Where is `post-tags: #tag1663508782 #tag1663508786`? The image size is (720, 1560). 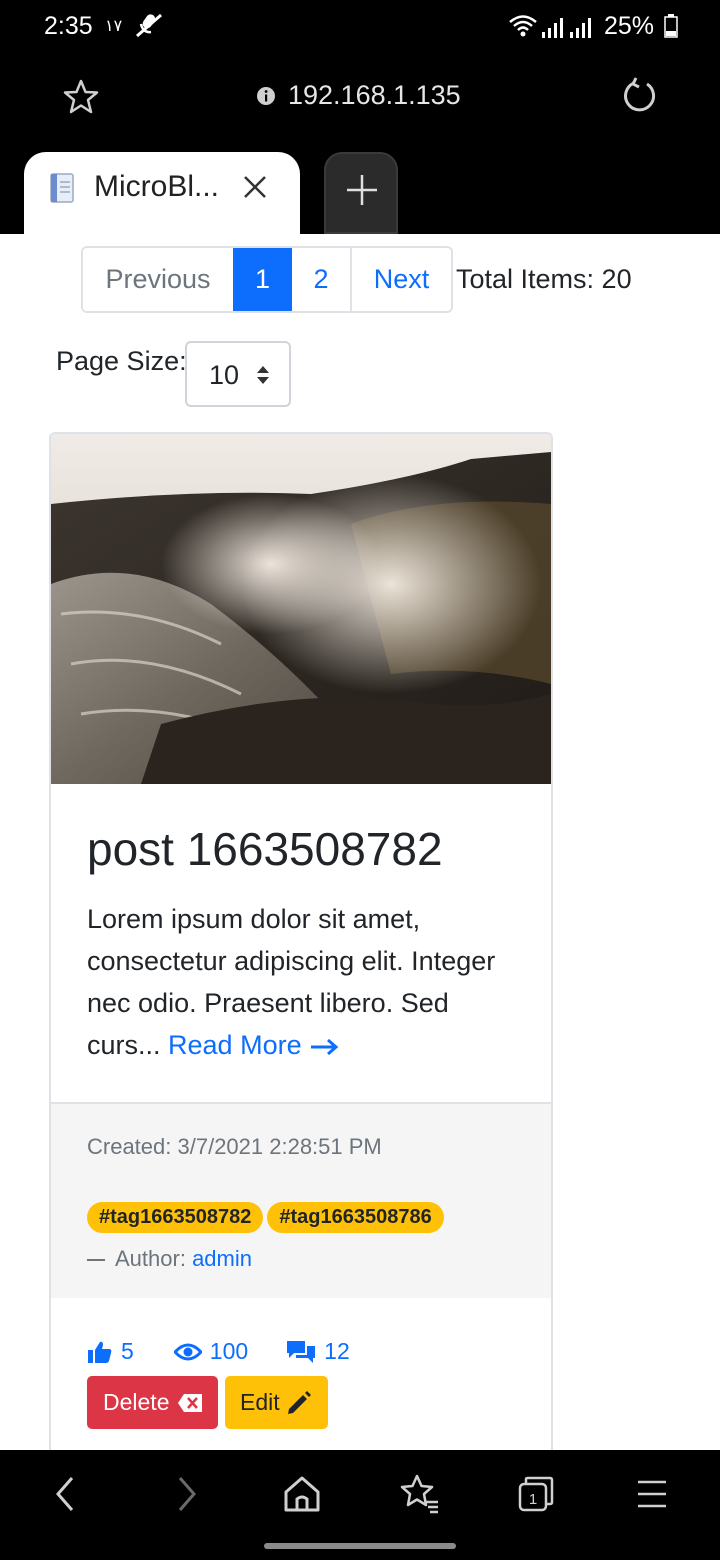
post-tags: #tag1663508782 #tag1663508786 is located at coordinates (265, 1217).